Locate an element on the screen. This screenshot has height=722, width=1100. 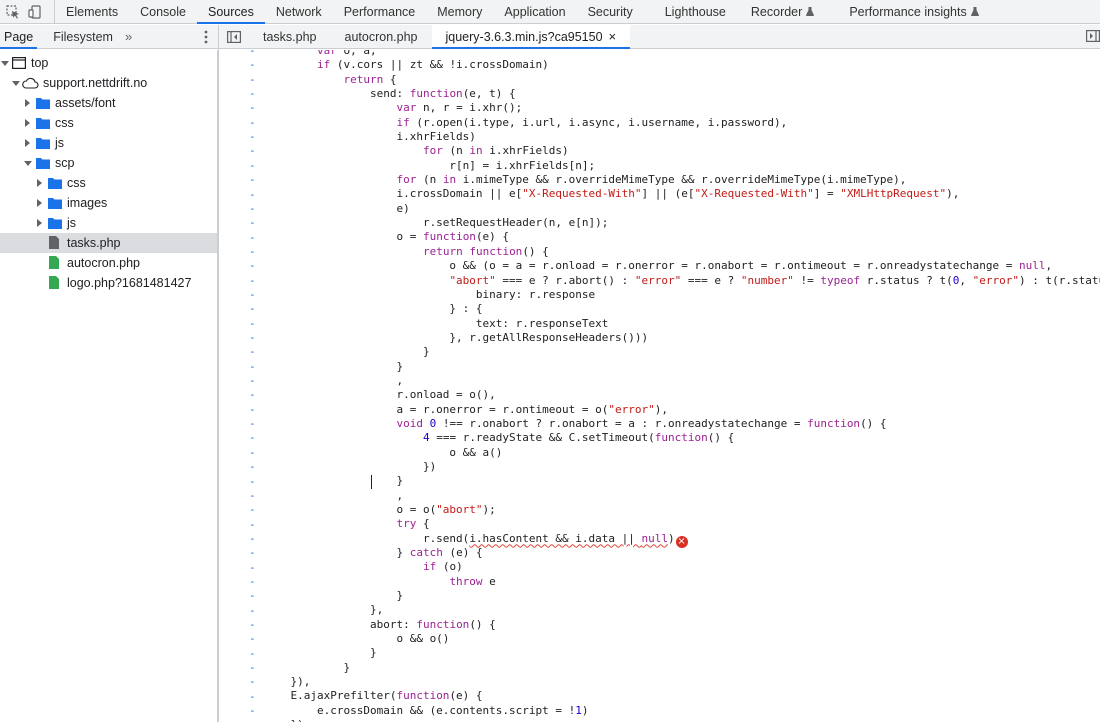
editor-tab-jquery: jquery-3.6.3.min.js?ca95150 × is located at coordinates (531, 37).